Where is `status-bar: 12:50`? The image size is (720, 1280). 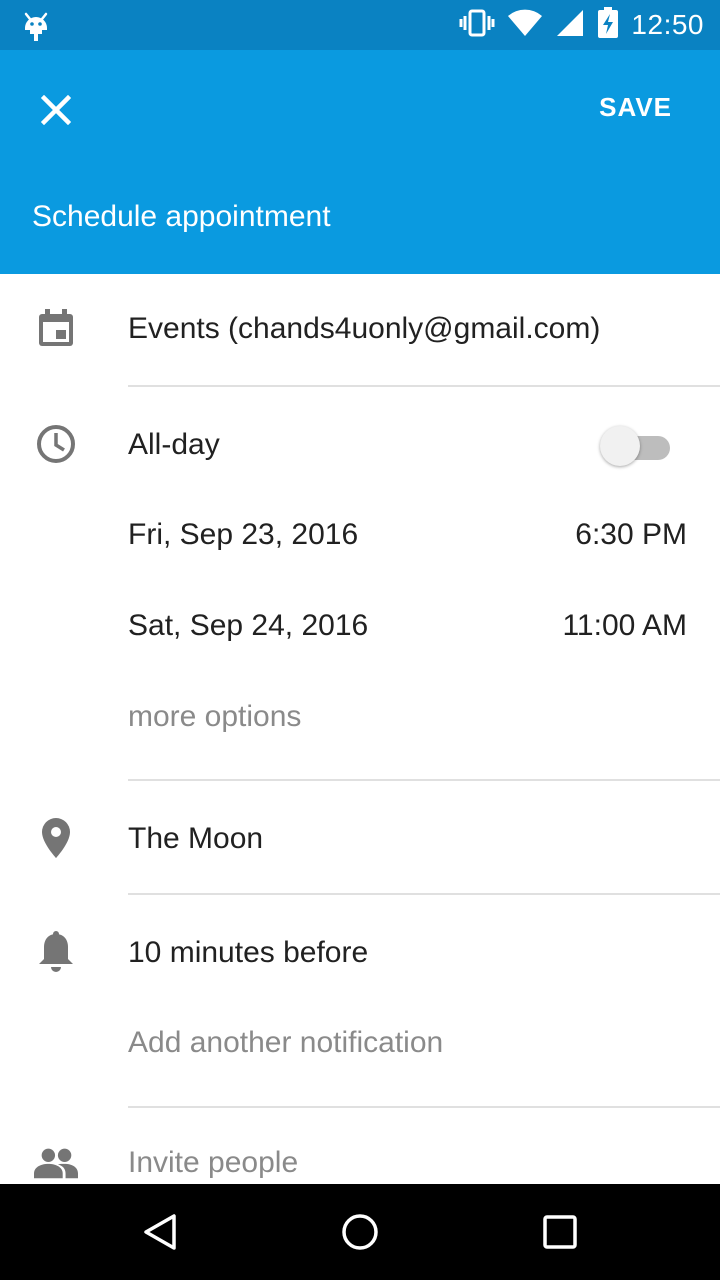
status-bar: 12:50 is located at coordinates (360, 25).